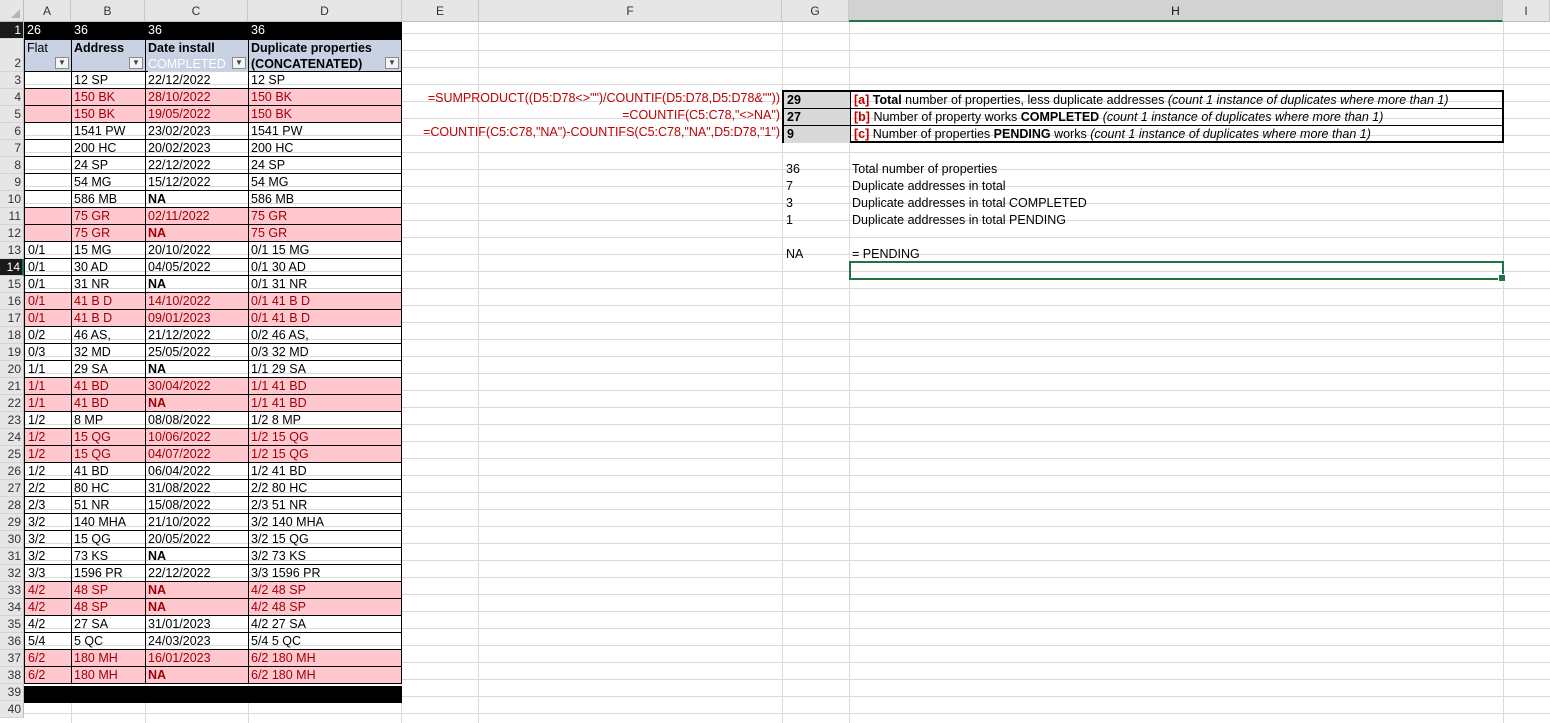  I want to click on cell-dup: 586 MB, so click(325, 199).